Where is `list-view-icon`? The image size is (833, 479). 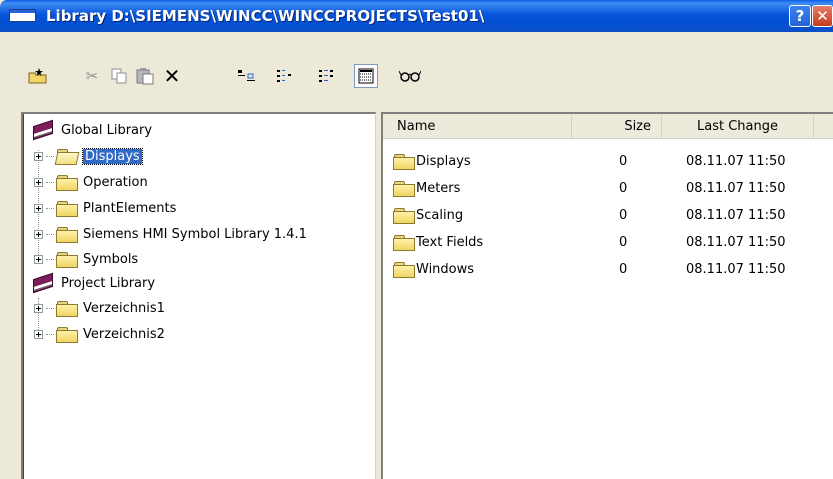
list-view-icon is located at coordinates (327, 76).